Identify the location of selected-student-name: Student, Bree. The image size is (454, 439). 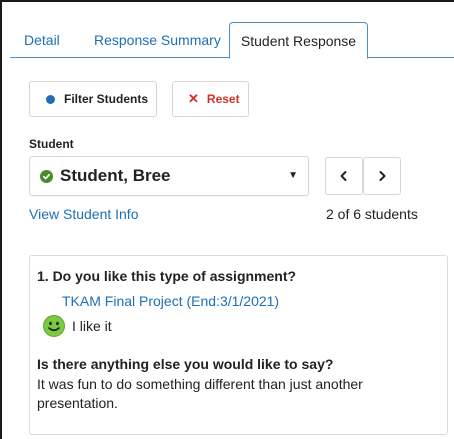
(115, 175).